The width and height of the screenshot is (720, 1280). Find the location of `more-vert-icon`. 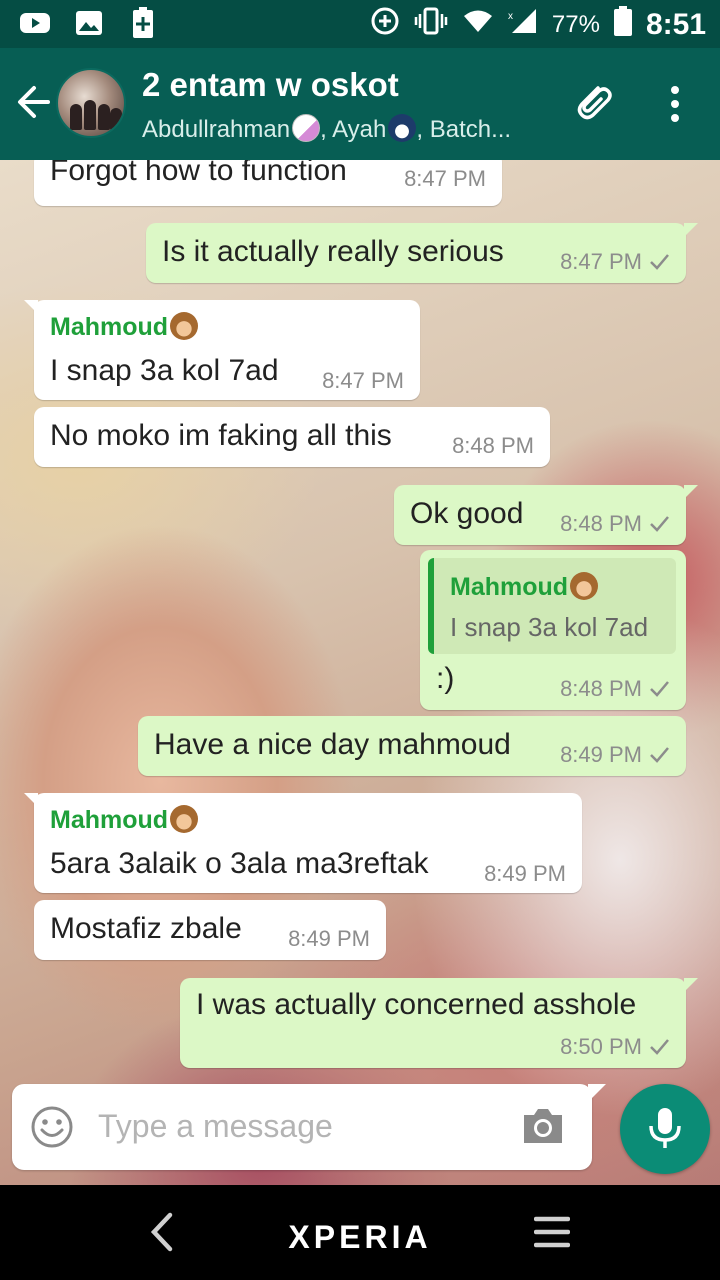

more-vert-icon is located at coordinates (675, 104).